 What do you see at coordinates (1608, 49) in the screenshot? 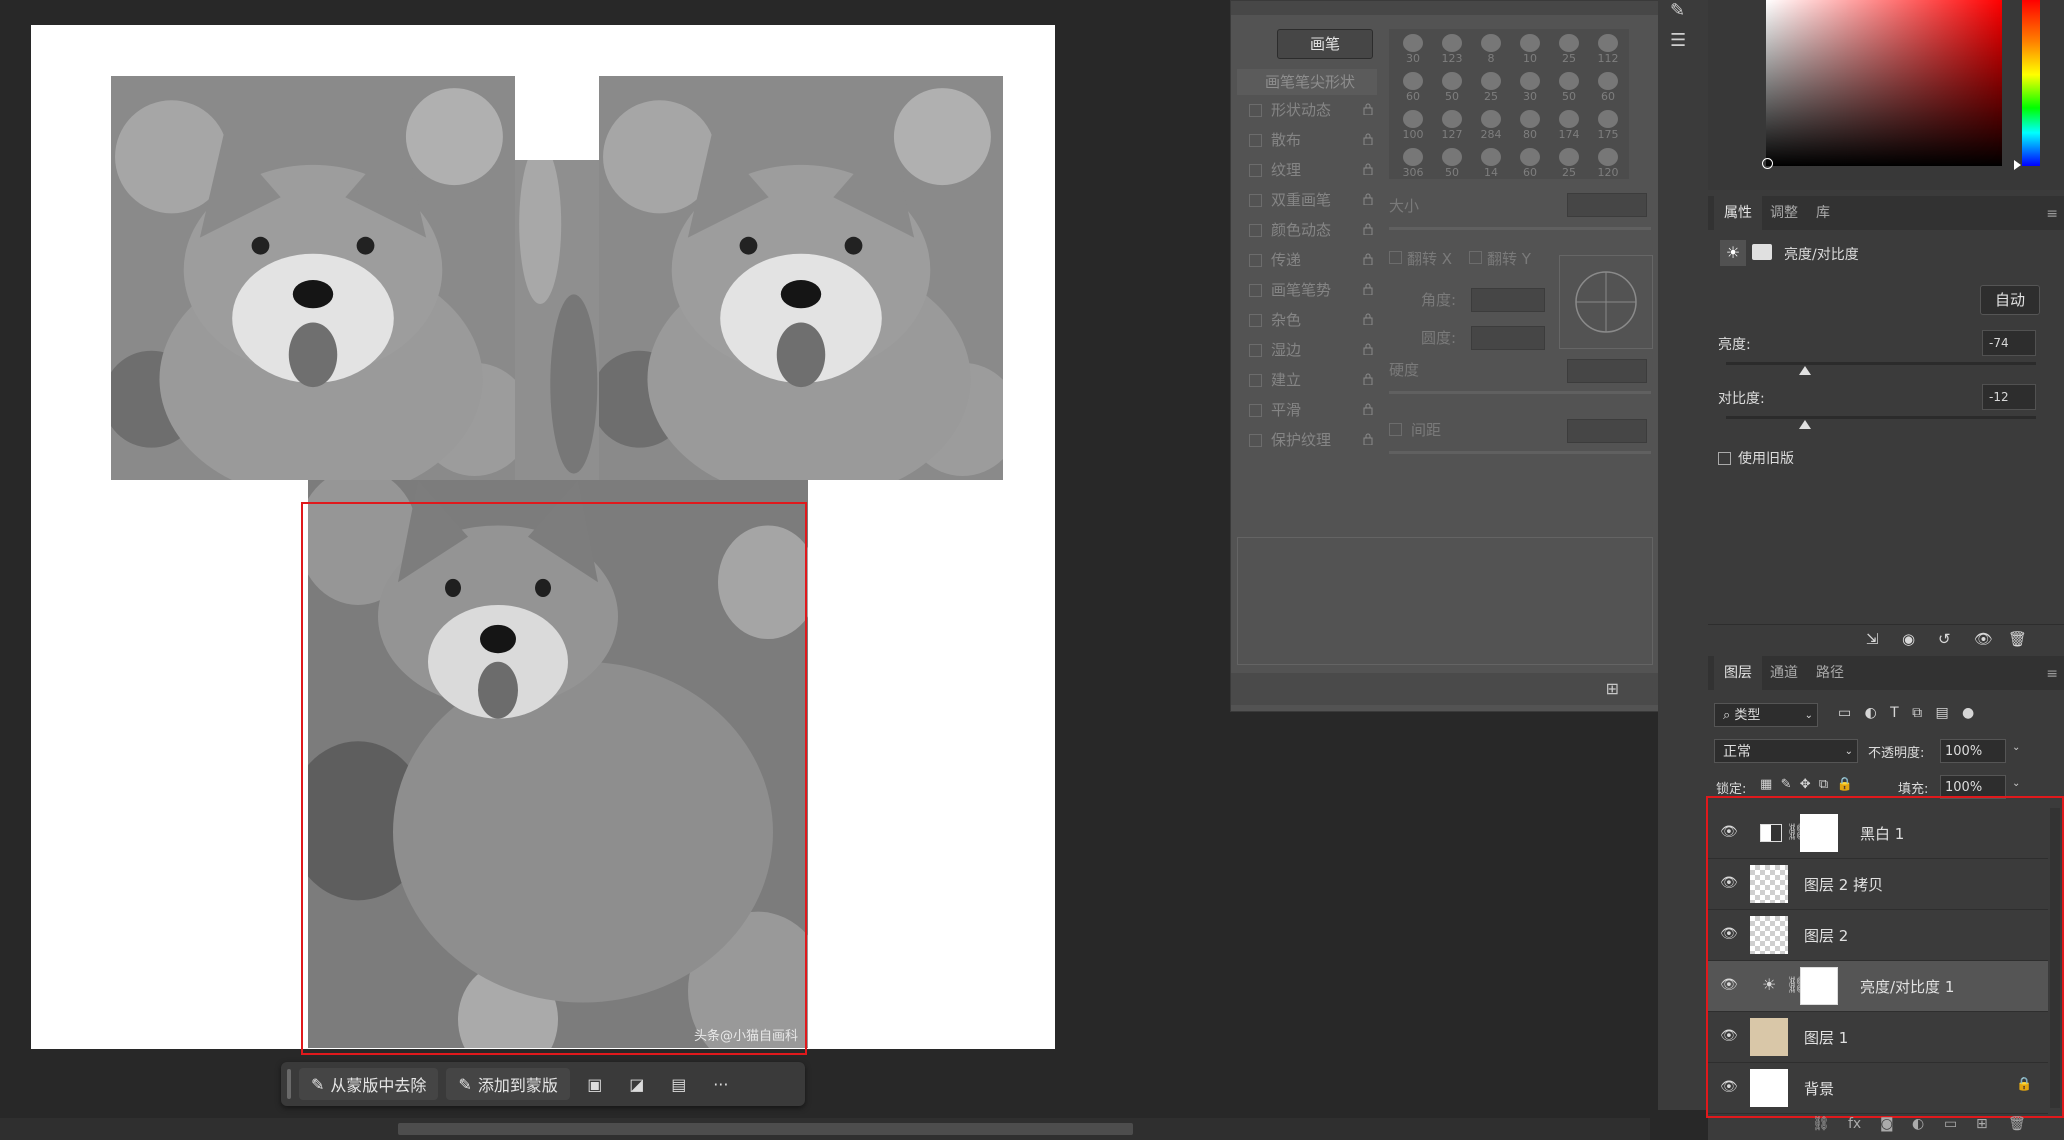
I see `brush-tip-preset: 112` at bounding box center [1608, 49].